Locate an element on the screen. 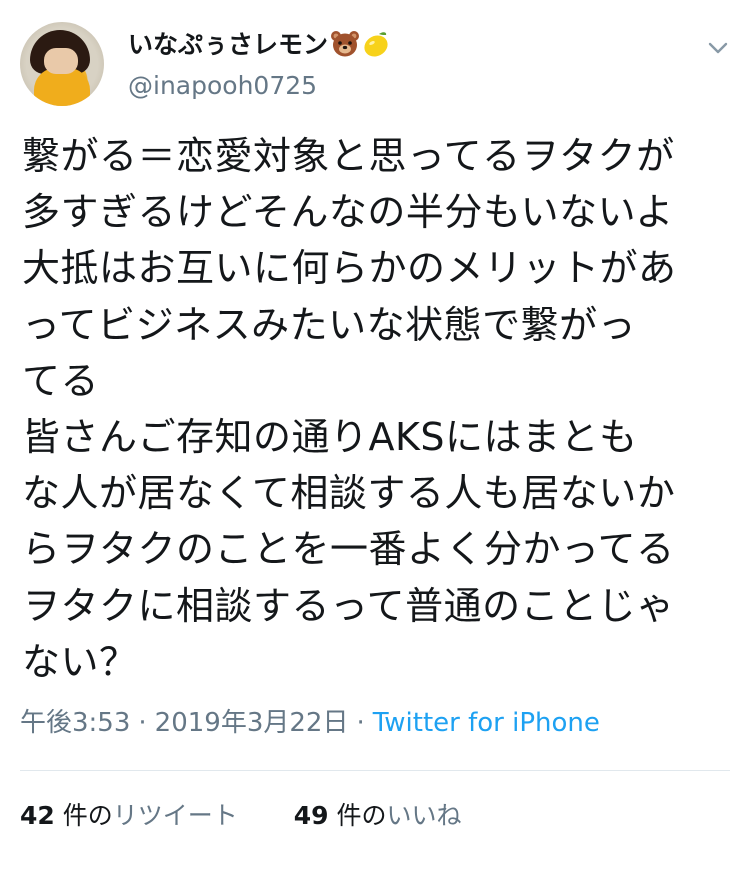 Image resolution: width=750 pixels, height=877 pixels. user-handle: @inapooh0725 is located at coordinates (260, 86).